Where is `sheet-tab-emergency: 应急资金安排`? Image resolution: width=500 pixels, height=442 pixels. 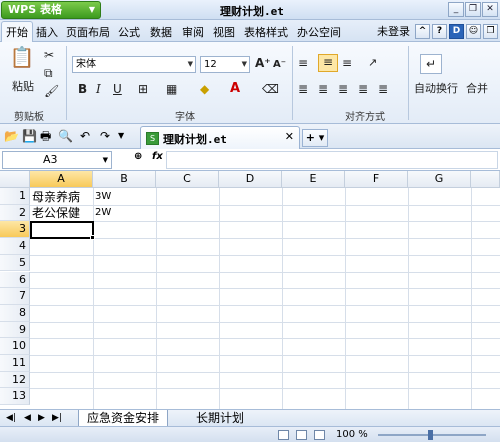
sheet-tab-emergency: 应急资金安排 is located at coordinates (123, 418).